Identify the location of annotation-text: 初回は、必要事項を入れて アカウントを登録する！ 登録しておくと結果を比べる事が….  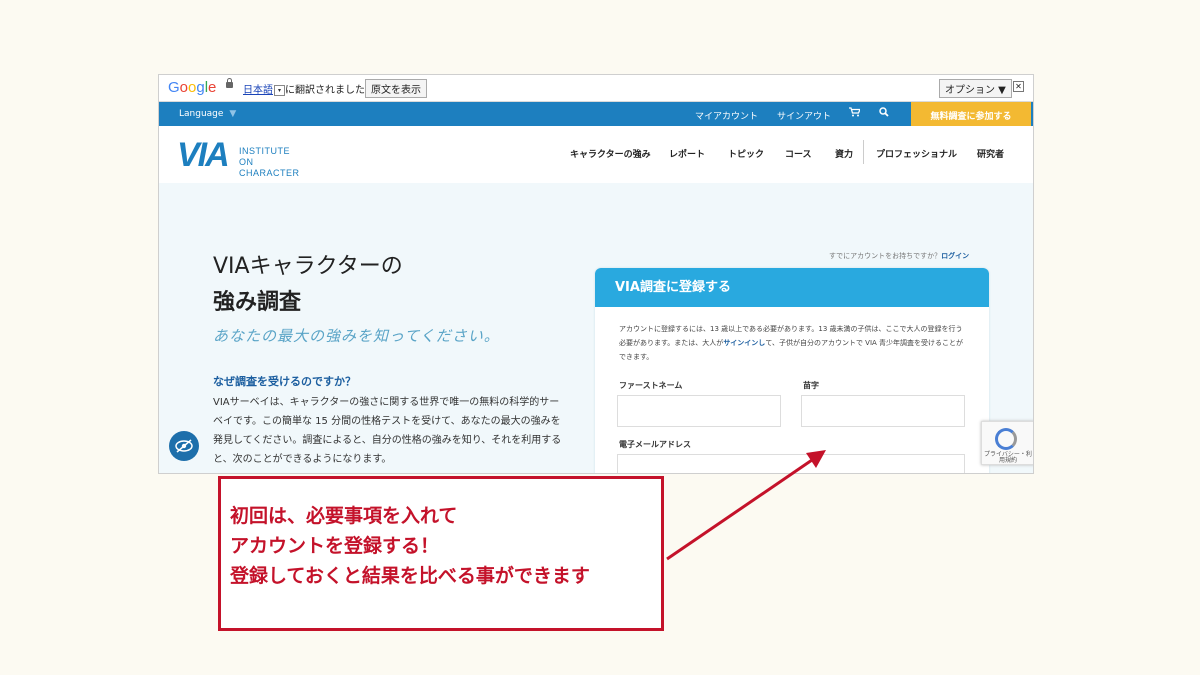
(410, 546).